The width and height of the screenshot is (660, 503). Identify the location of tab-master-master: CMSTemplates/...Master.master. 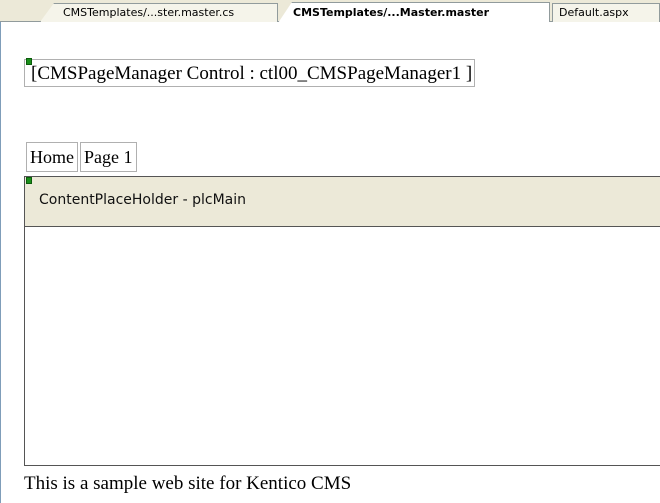
(414, 12).